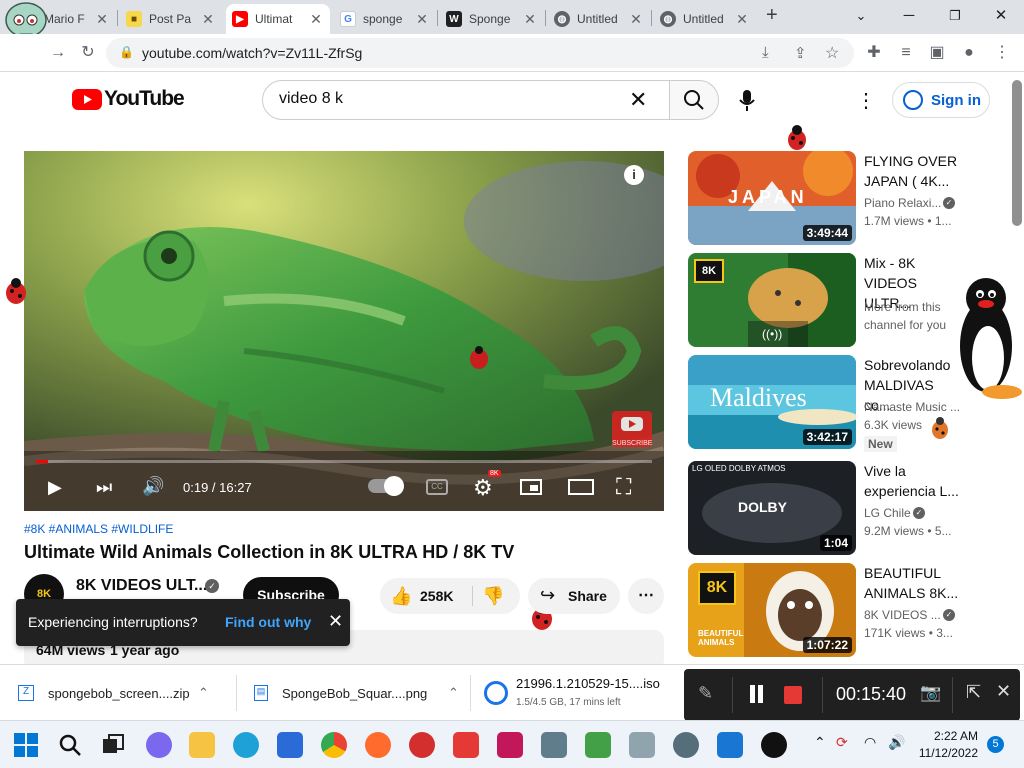 This screenshot has height=768, width=1024. What do you see at coordinates (909, 16) in the screenshot?
I see `minimize-icon: ─` at bounding box center [909, 16].